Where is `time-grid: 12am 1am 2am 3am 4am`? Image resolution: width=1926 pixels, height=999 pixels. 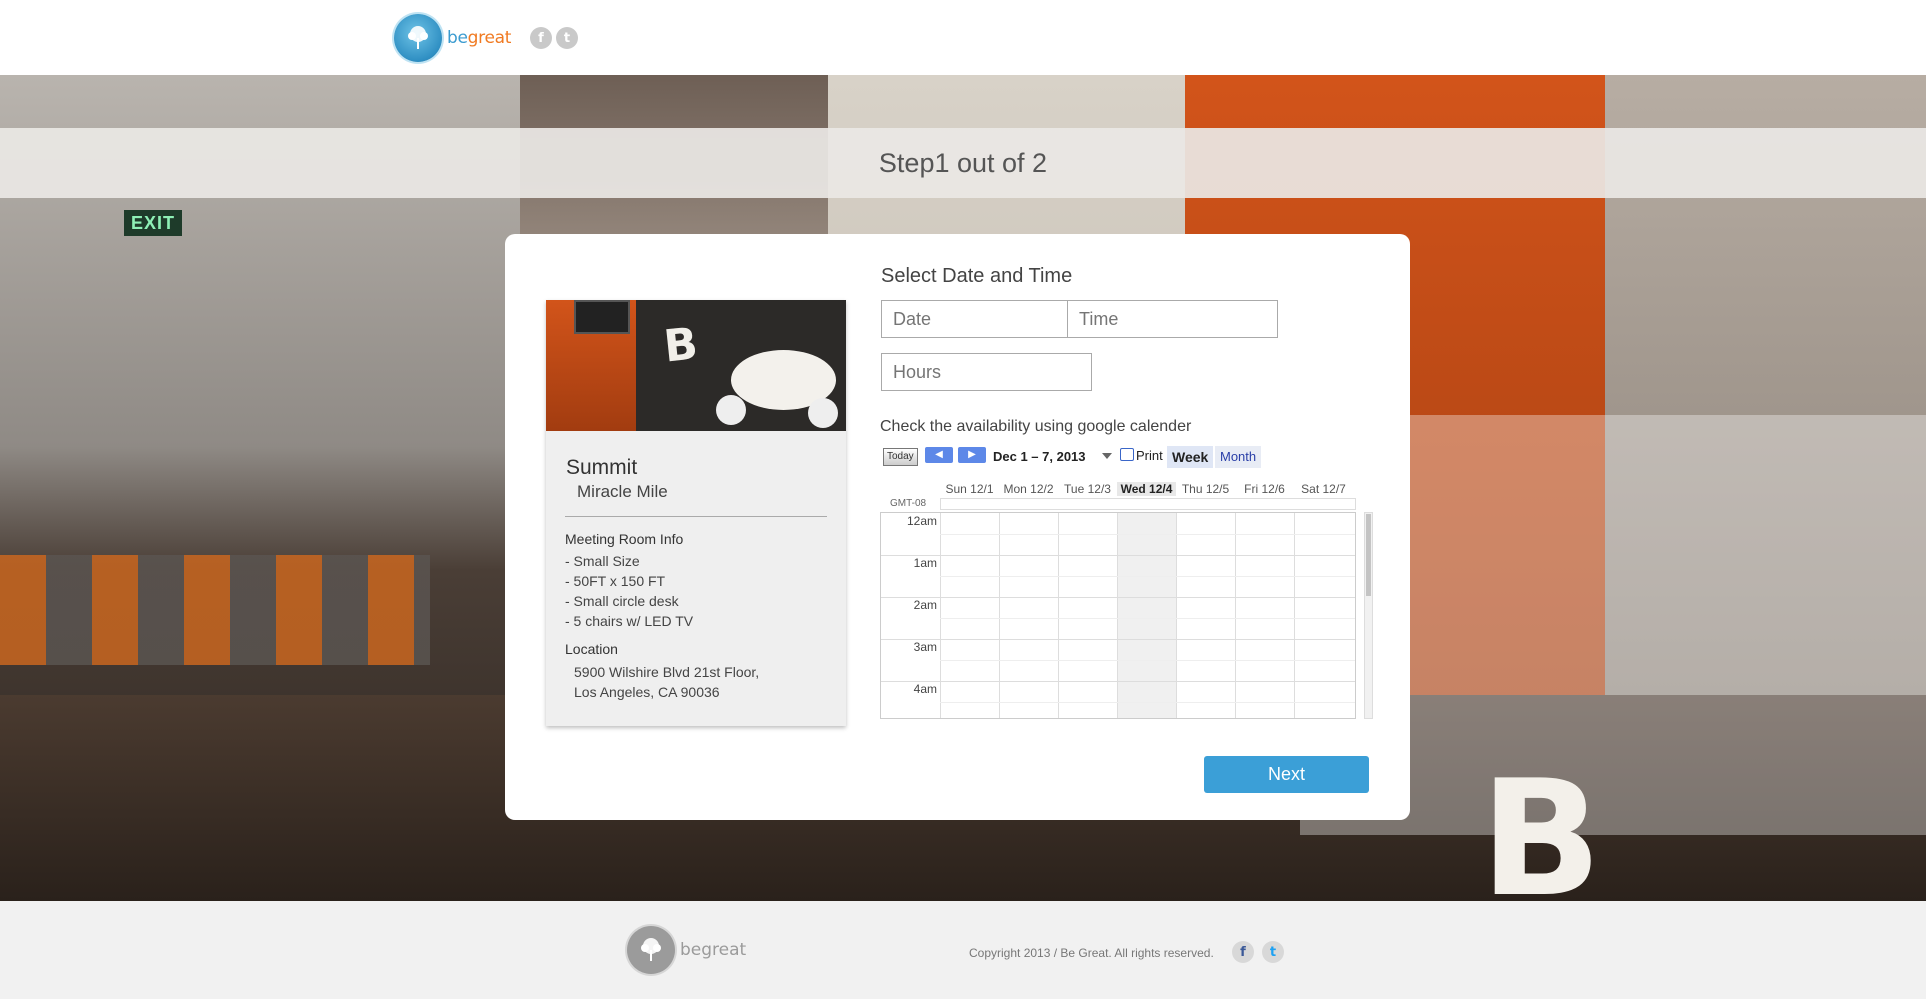
time-grid: 12am 1am 2am 3am 4am is located at coordinates (1118, 615).